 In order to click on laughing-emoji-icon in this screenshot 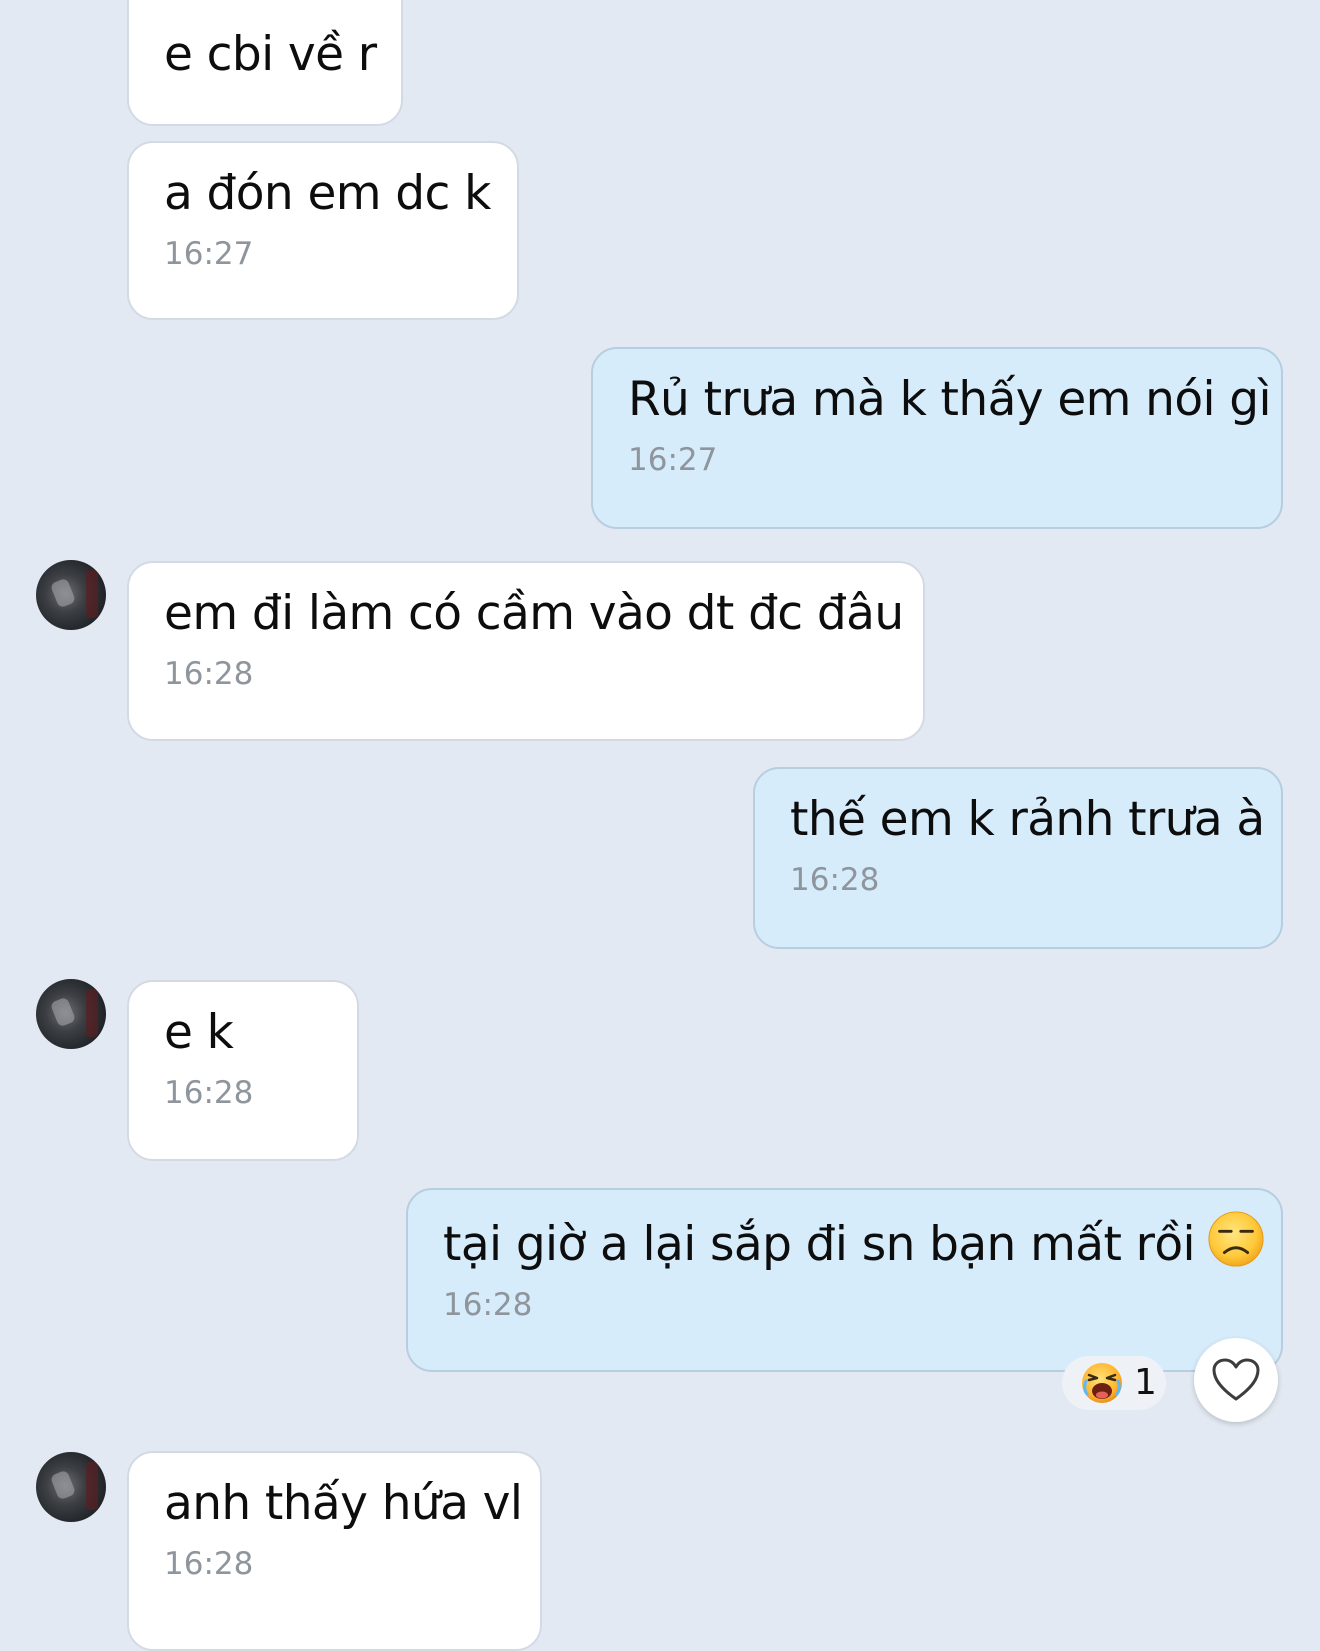, I will do `click(1102, 1383)`.